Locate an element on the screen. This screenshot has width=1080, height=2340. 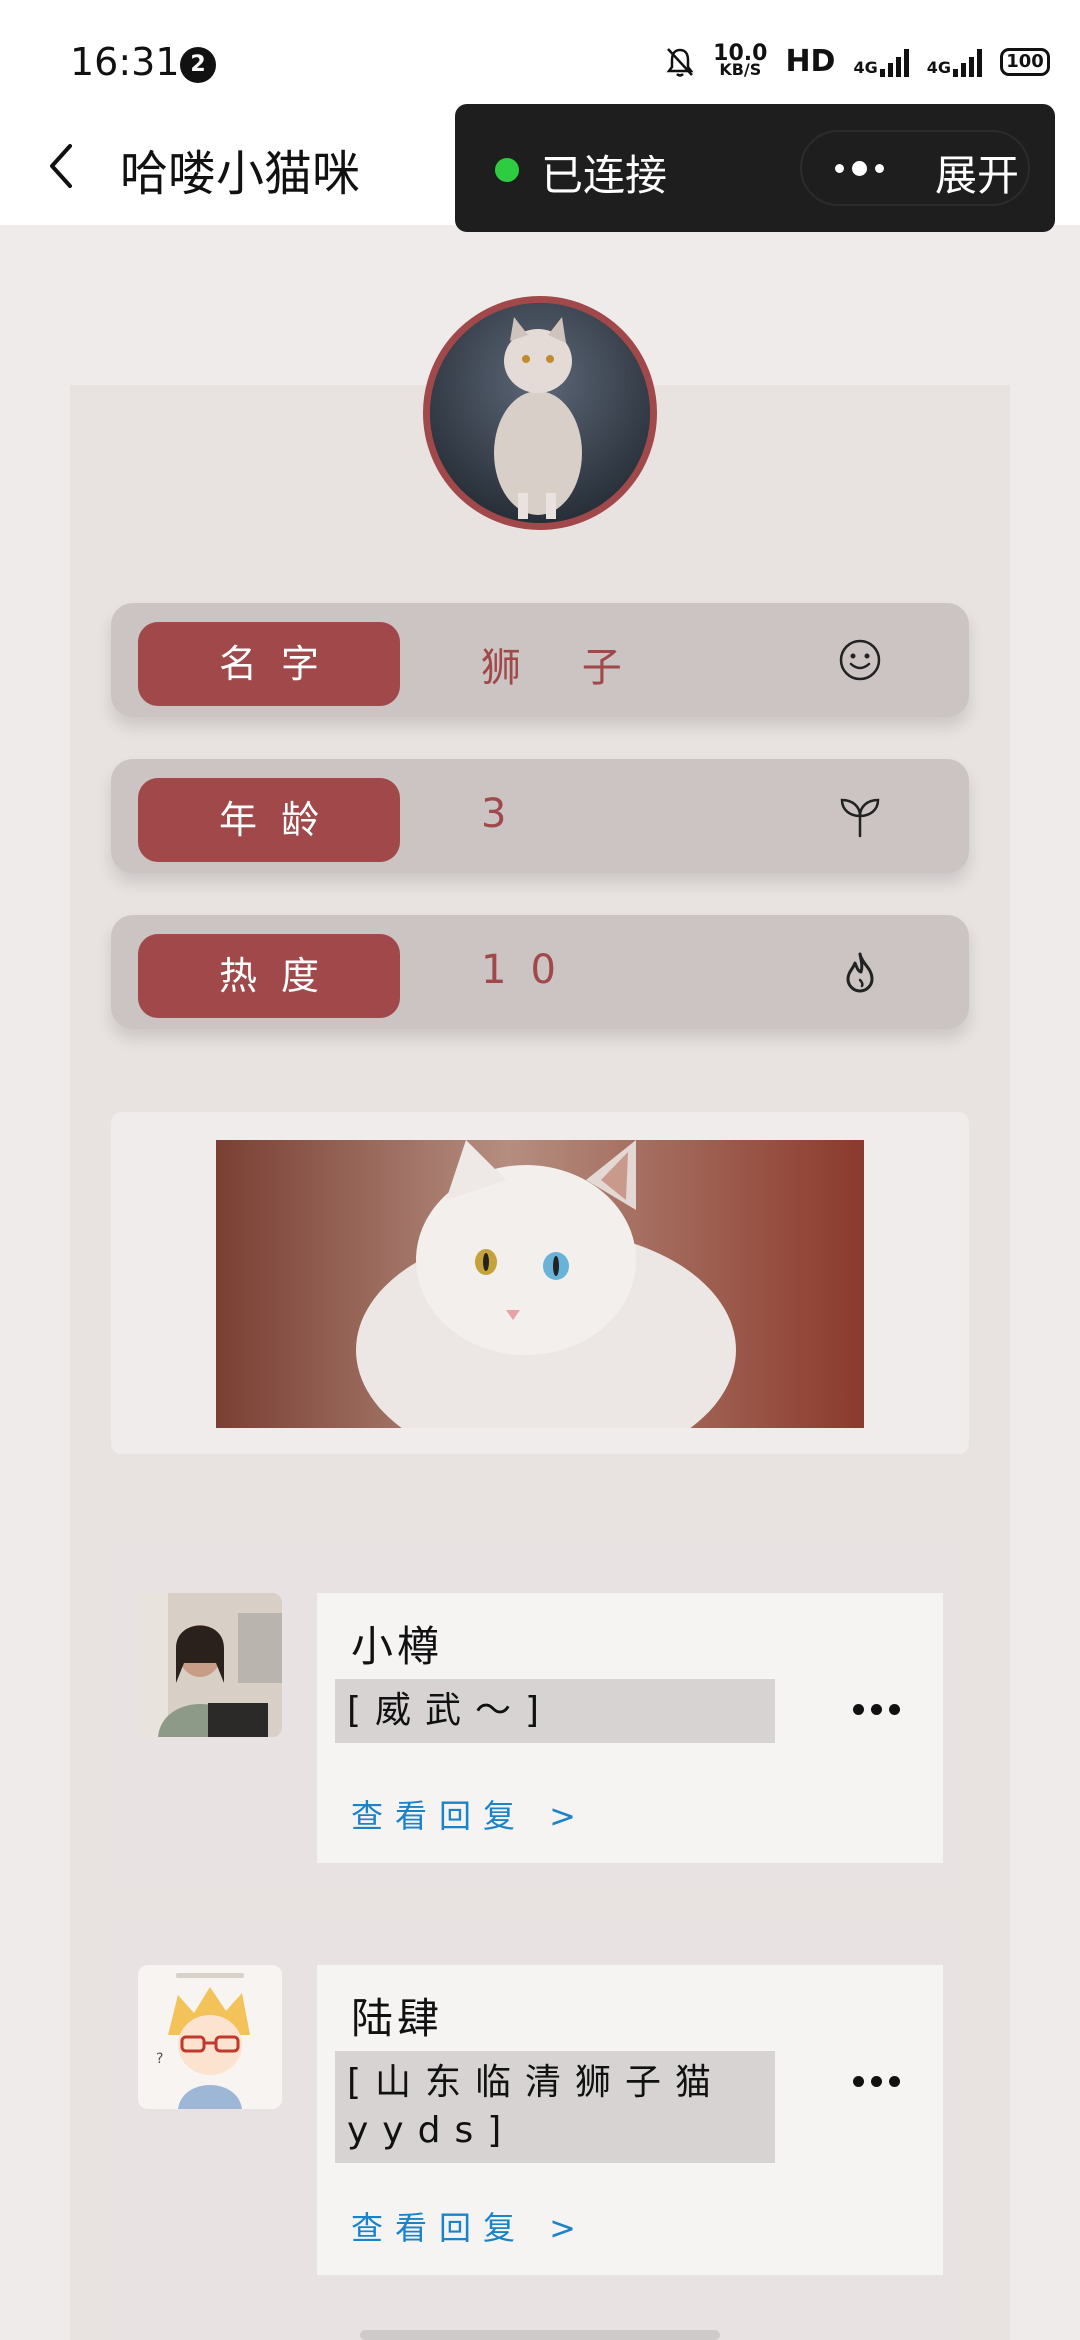
connection-panel: 已连接 展开 is located at coordinates (755, 168).